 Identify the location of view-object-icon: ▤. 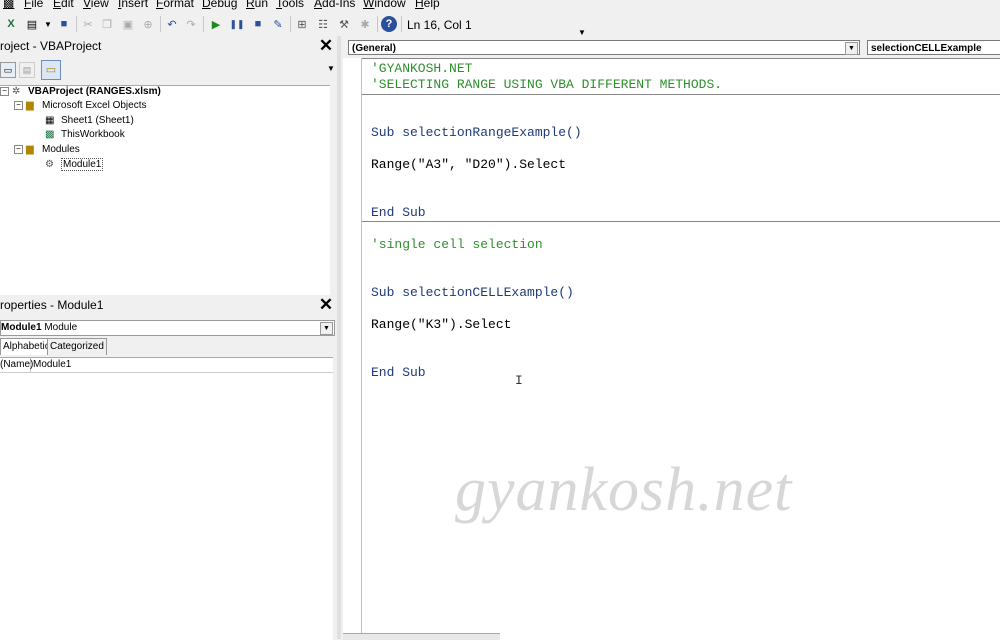
(27, 70).